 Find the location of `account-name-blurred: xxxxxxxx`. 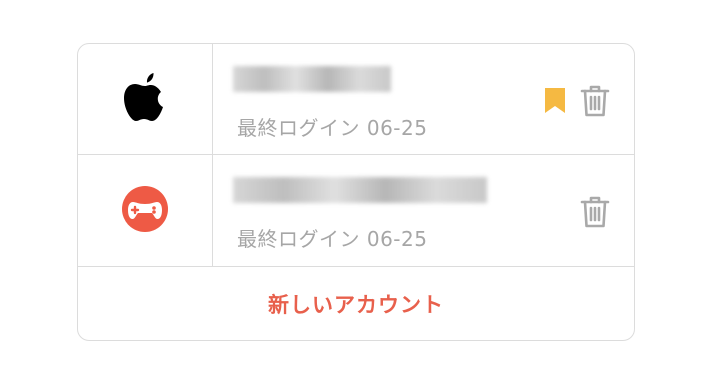

account-name-blurred: xxxxxxxx is located at coordinates (312, 79).